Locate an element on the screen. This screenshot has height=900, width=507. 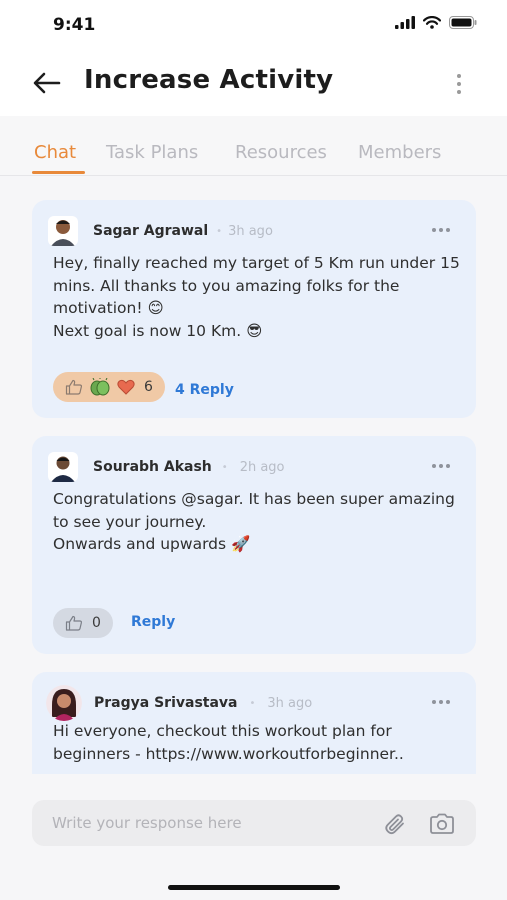
message-header: Pragya Srivastava • 3h ago is located at coordinates (179, 703).